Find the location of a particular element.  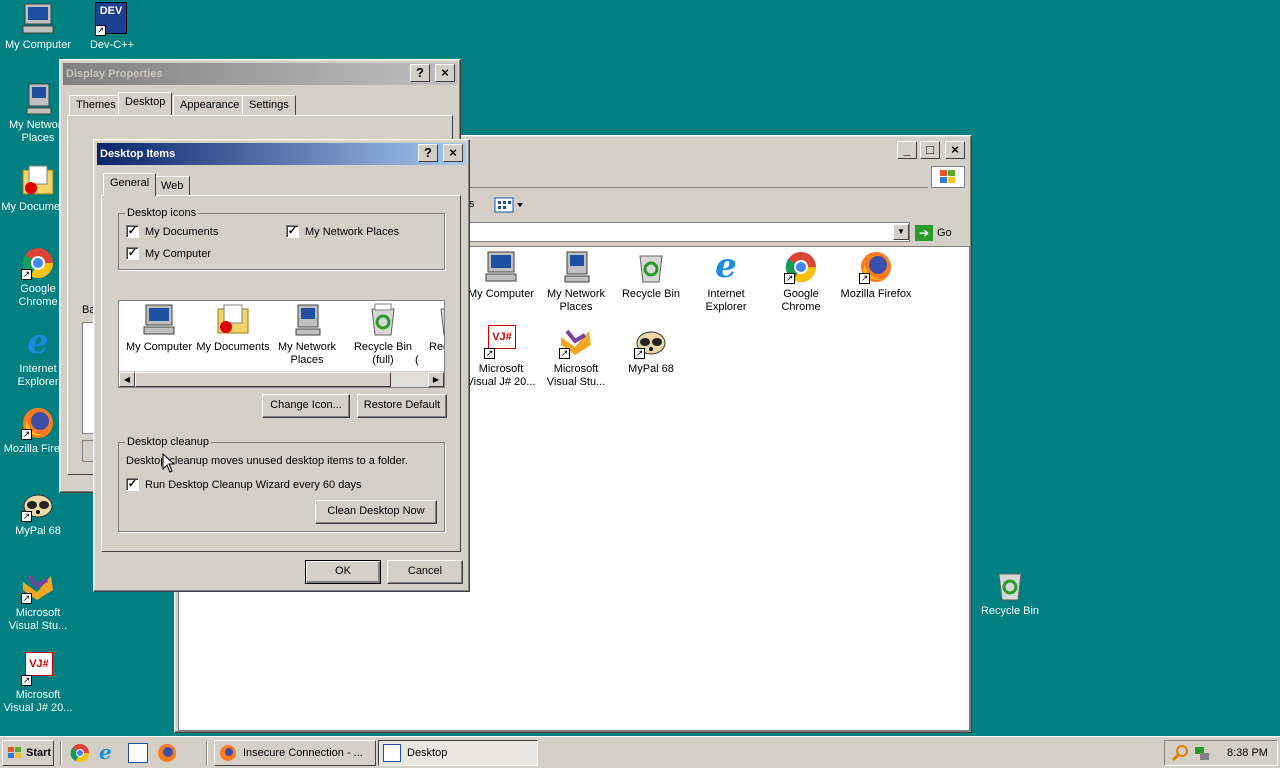

search-icon is located at coordinates (1180, 753).